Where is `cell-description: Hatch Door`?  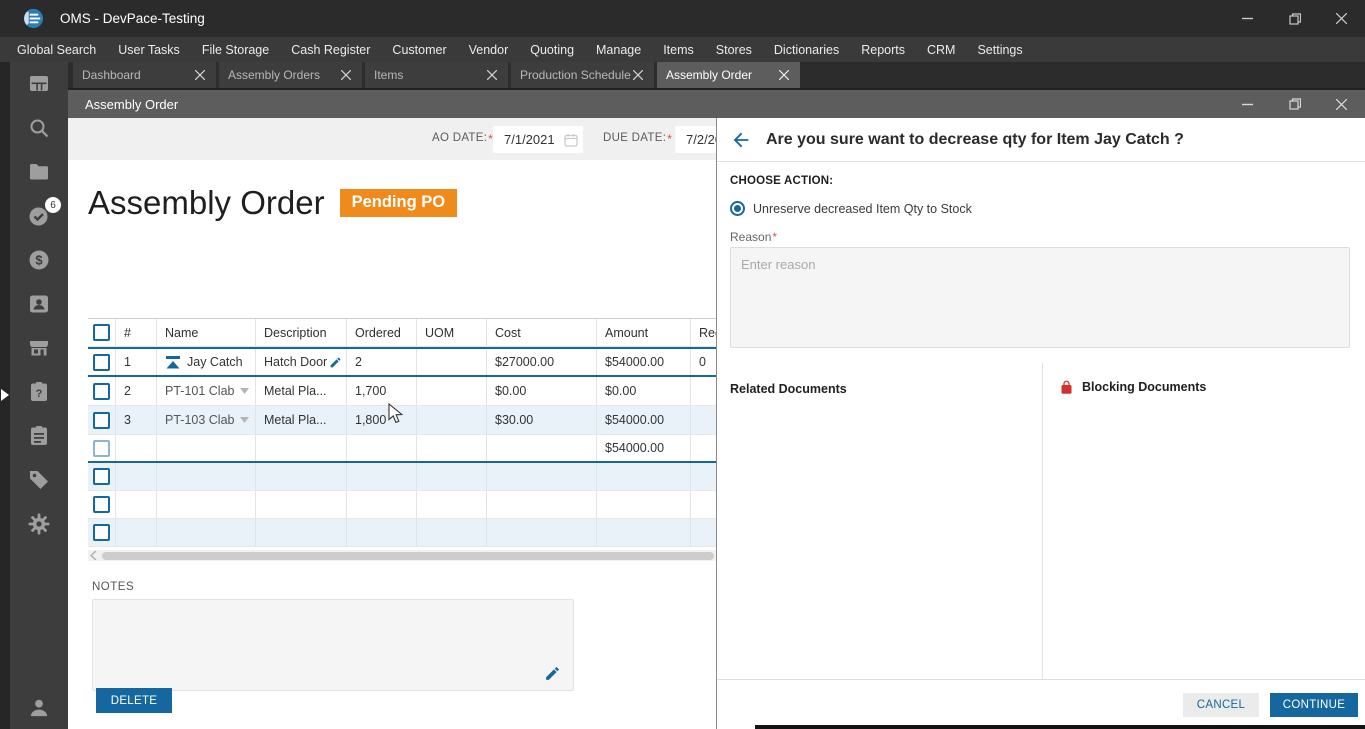
cell-description: Hatch Door is located at coordinates (301, 362).